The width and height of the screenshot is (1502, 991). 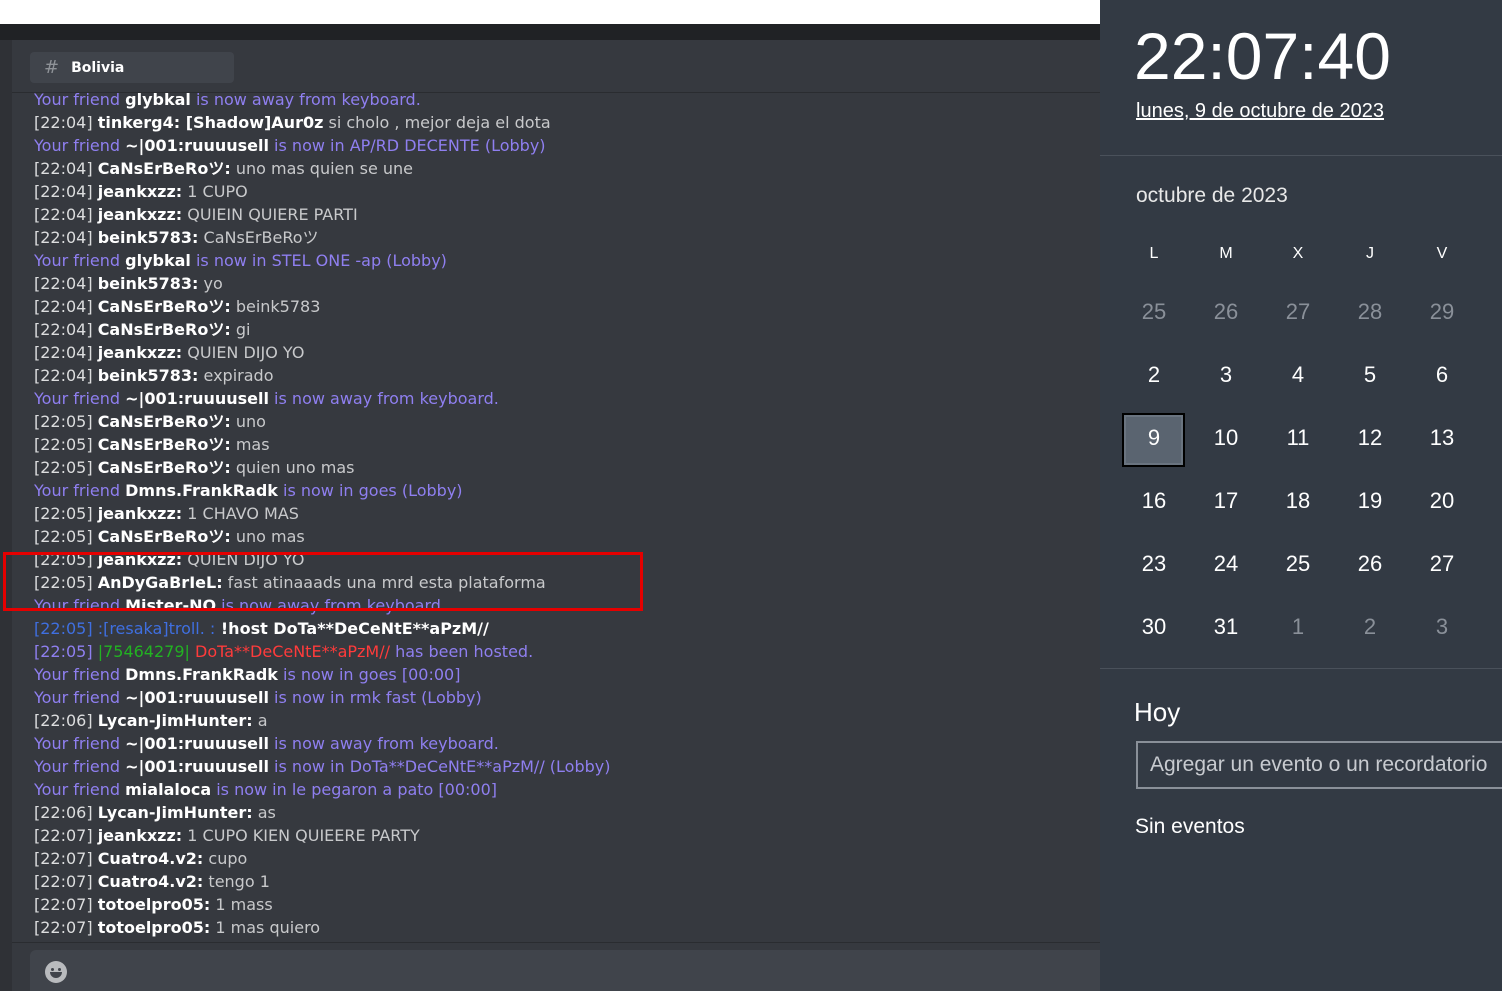 I want to click on chat-message: [22:04] jeankxzz: QUIEN DIJO YO, so click(x=564, y=352).